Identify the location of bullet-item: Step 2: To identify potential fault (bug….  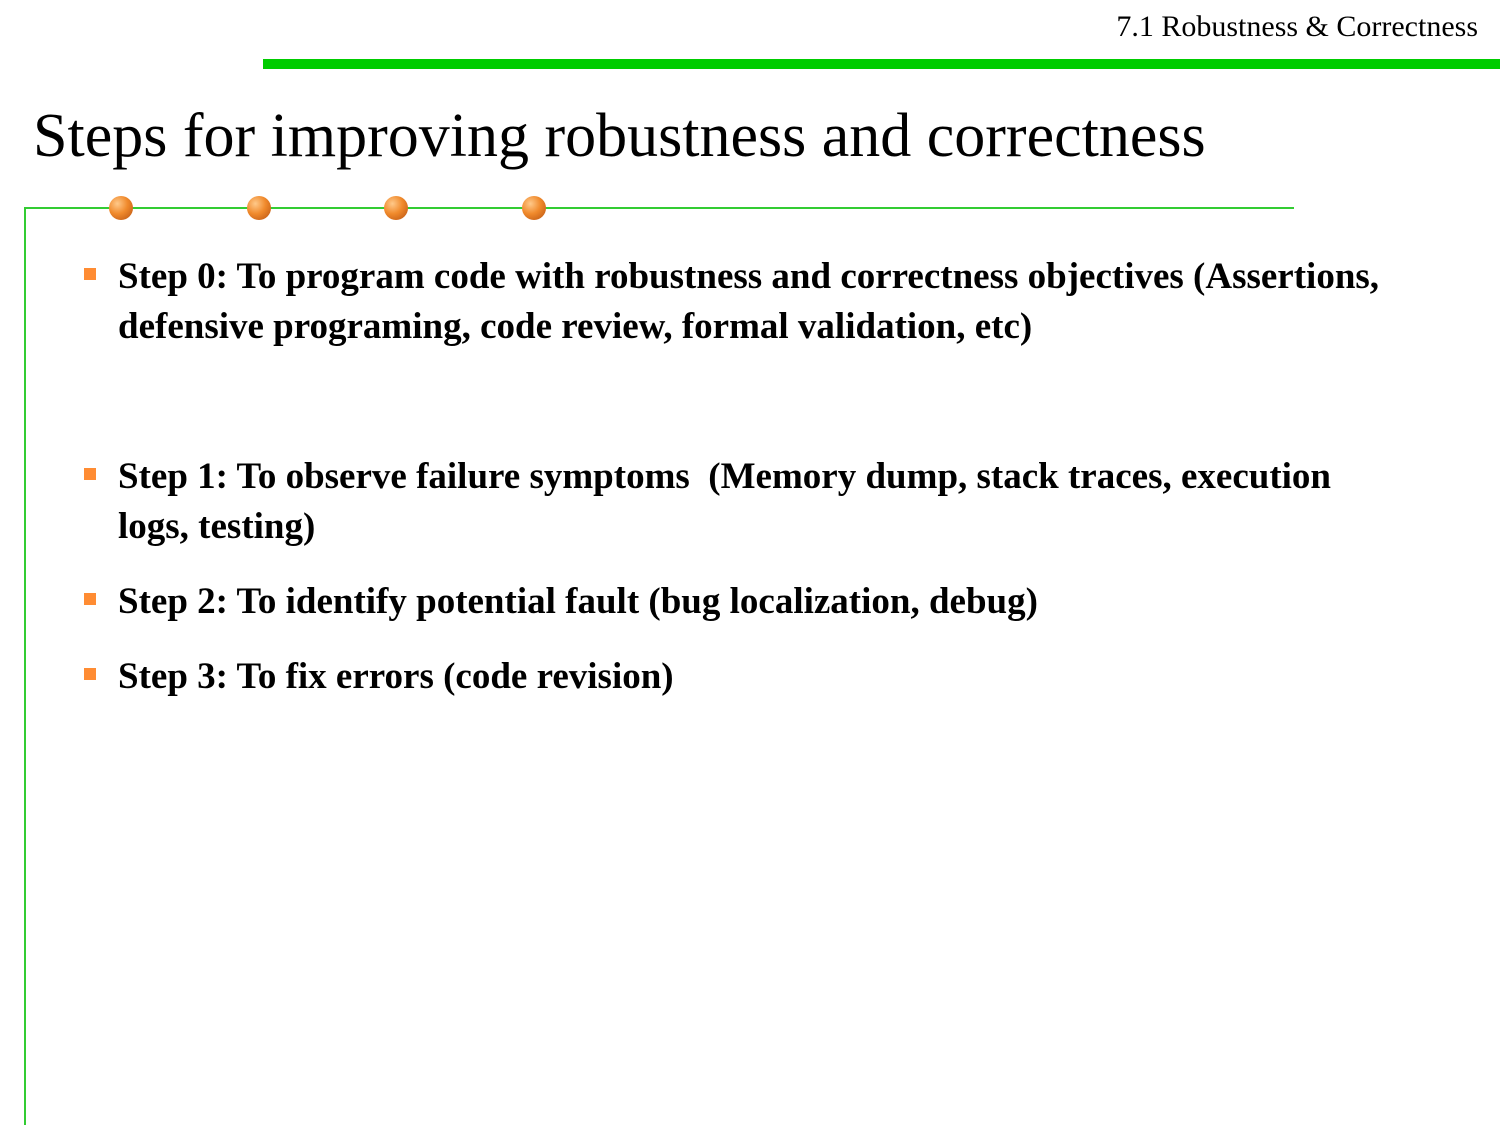
(740, 602).